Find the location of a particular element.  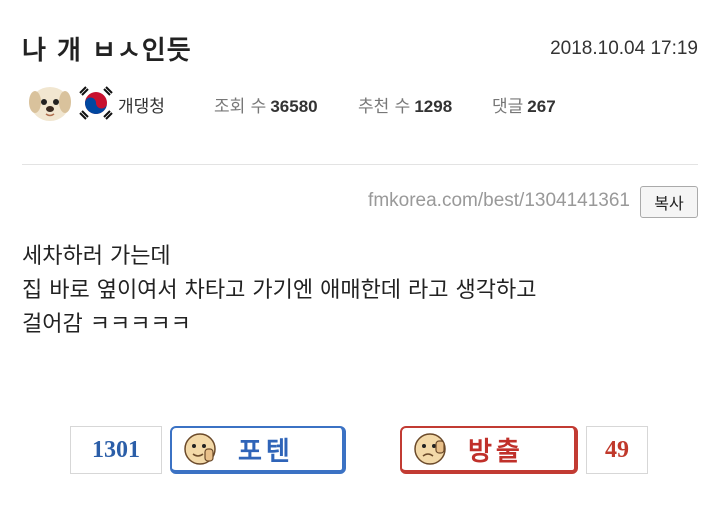

views-count: 36580 is located at coordinates (294, 106).